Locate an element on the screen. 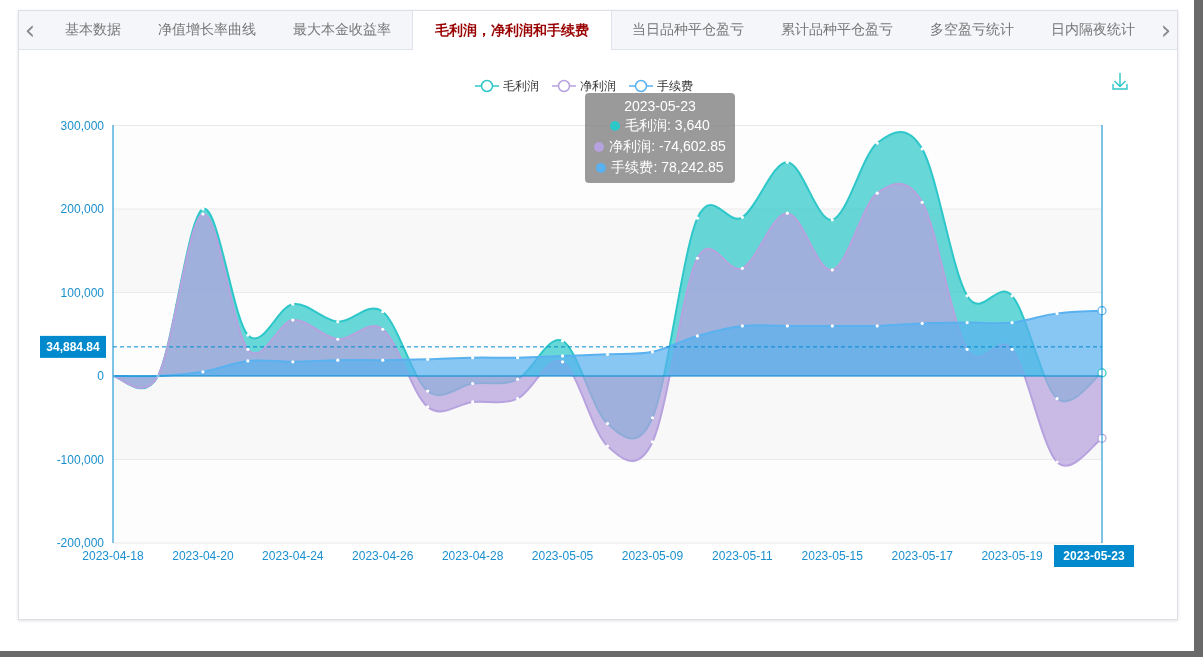 This screenshot has height=657, width=1203. x-axis-label: 2023-04-18 is located at coordinates (113, 556).